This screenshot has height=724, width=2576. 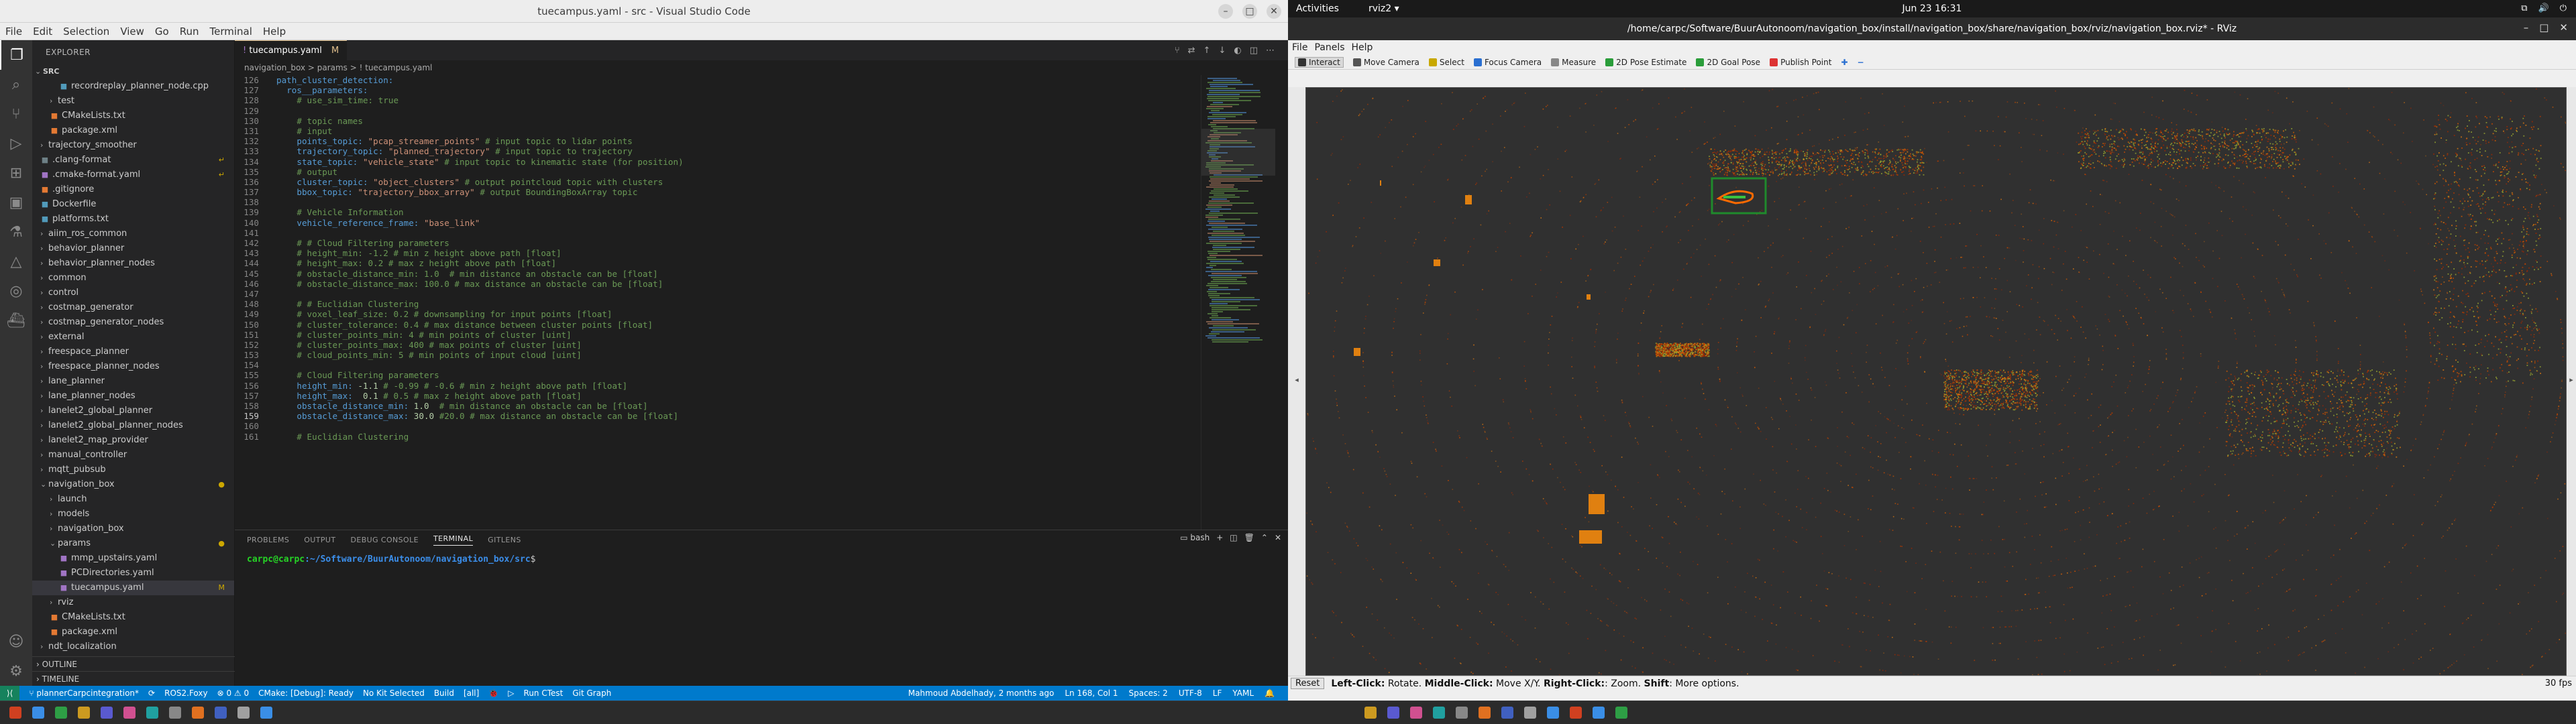 I want to click on tree-folder: › mqtt_pubsub, so click(x=133, y=470).